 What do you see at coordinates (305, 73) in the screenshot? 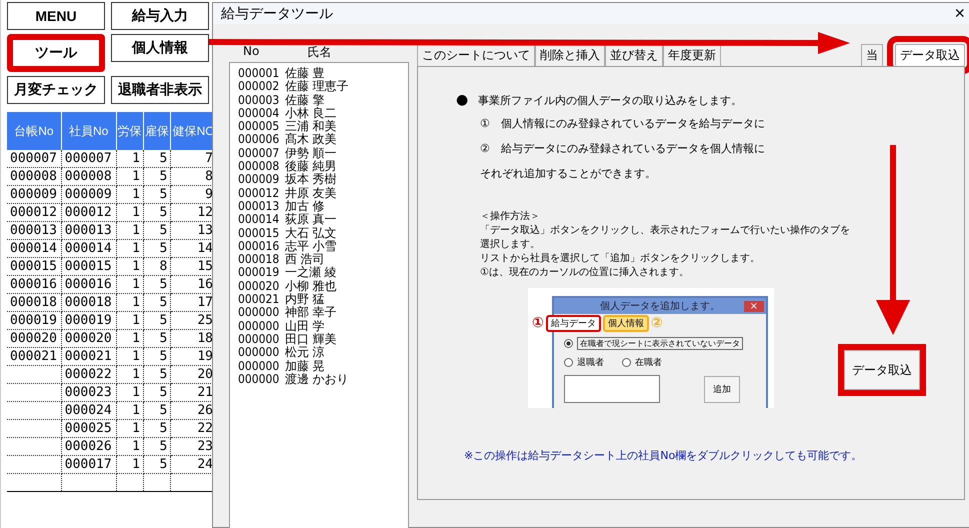
I see `employee-name: 佐藤 豊` at bounding box center [305, 73].